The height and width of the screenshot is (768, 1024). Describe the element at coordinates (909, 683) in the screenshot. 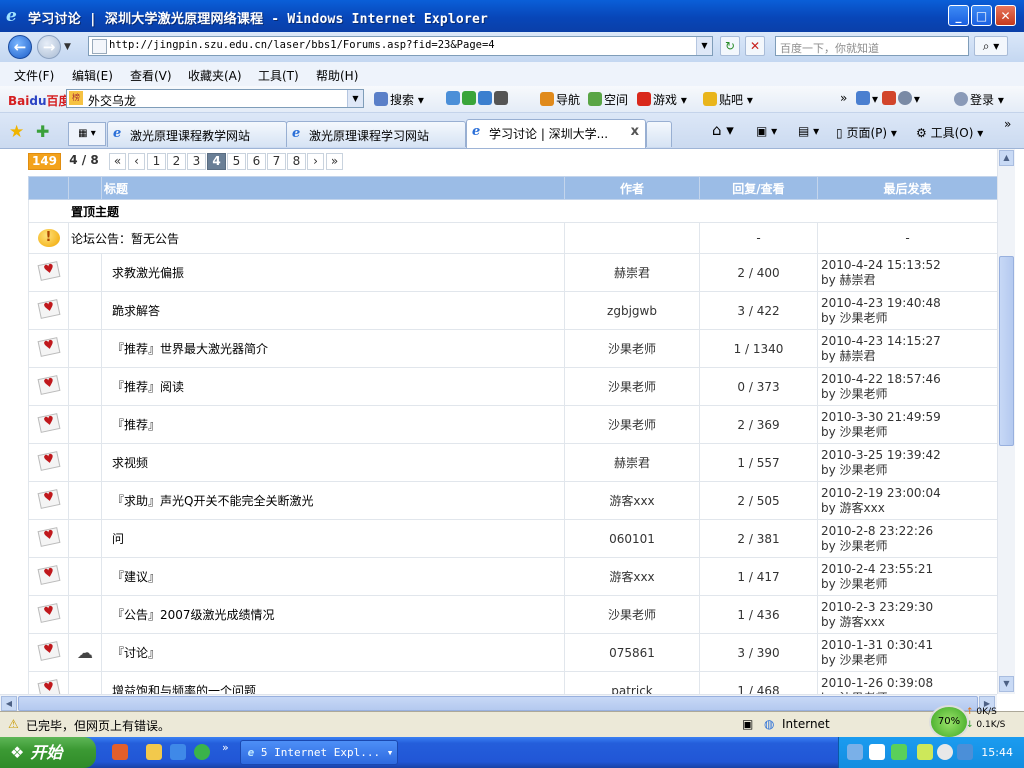

I see `last-post-time: 2010-1-26 0:39:08` at that location.